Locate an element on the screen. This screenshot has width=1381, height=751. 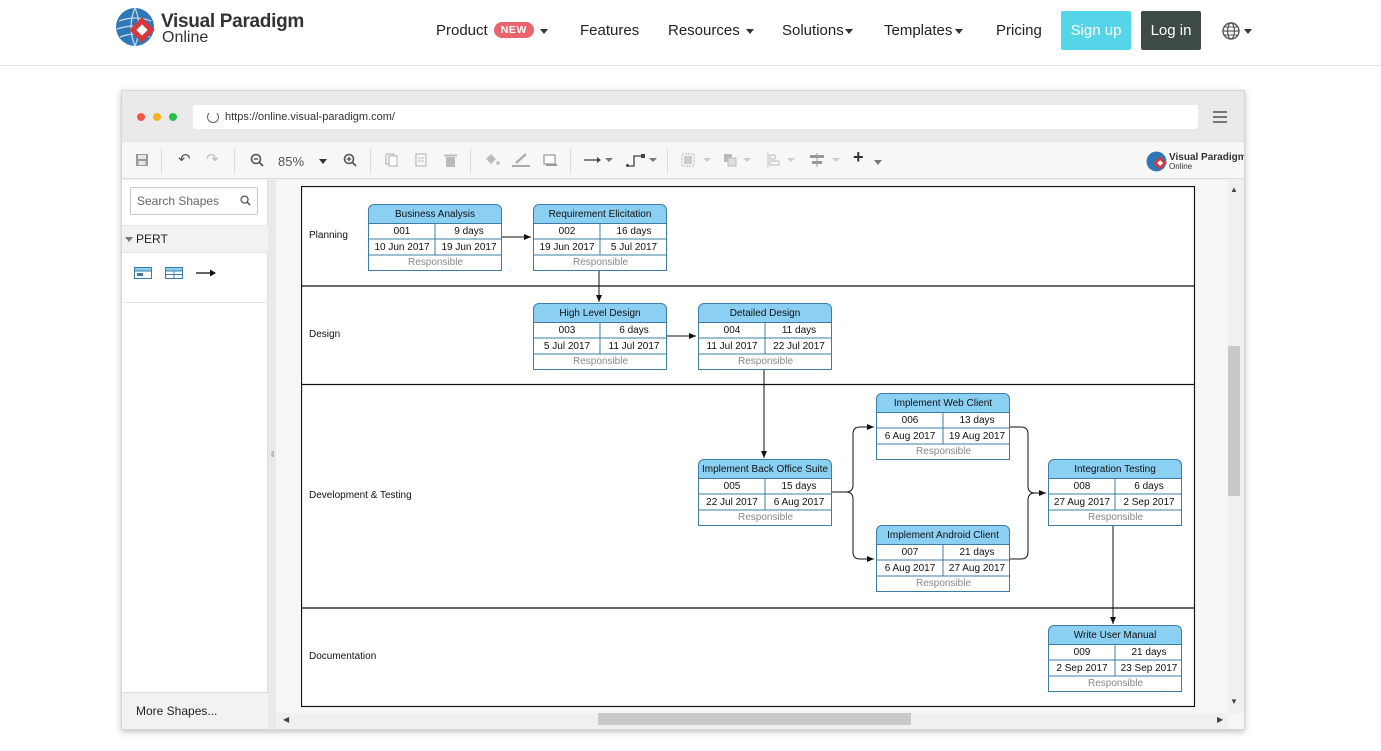
nav-features: Features is located at coordinates (609, 30).